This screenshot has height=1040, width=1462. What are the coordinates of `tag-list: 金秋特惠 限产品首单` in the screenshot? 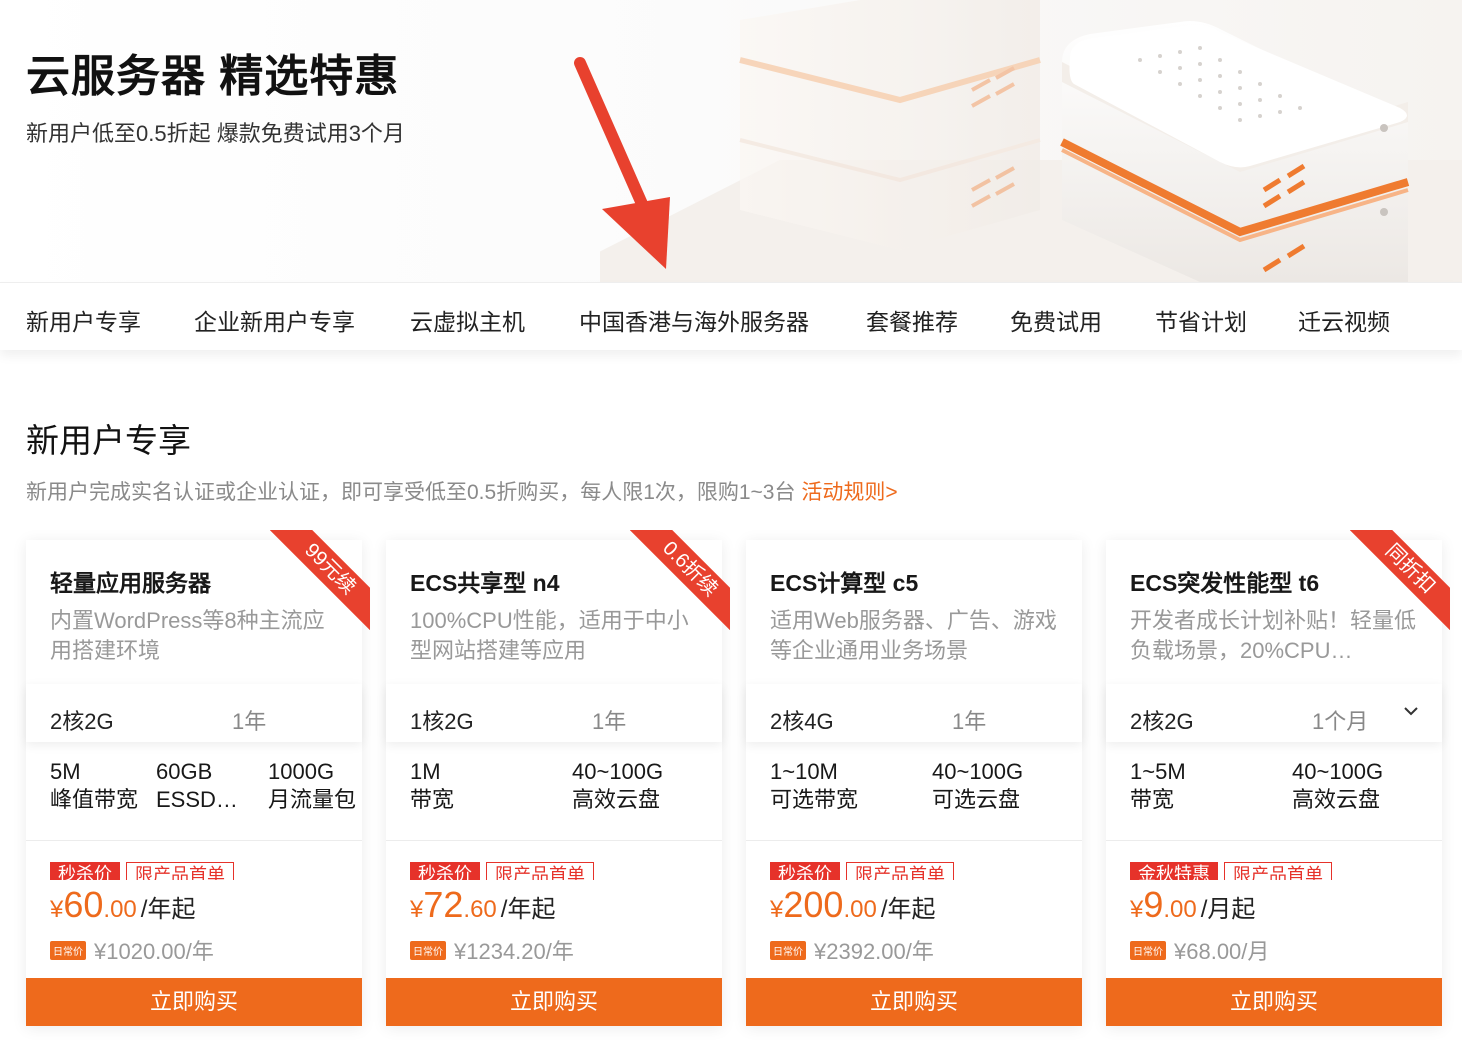 It's located at (1280, 871).